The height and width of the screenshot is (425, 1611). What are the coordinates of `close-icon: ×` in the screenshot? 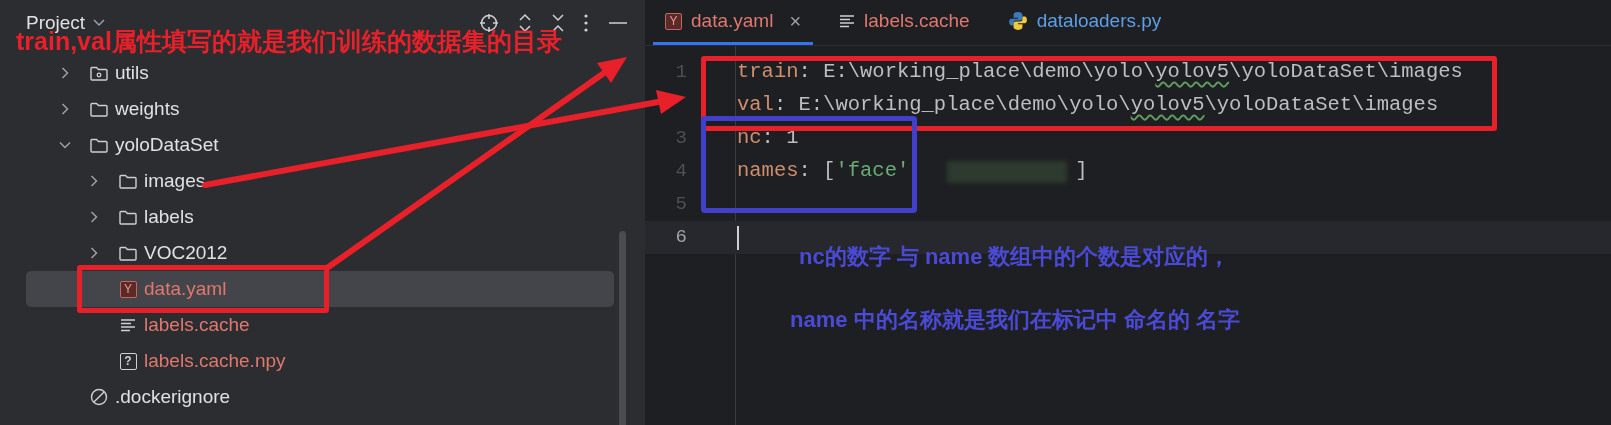 It's located at (795, 21).